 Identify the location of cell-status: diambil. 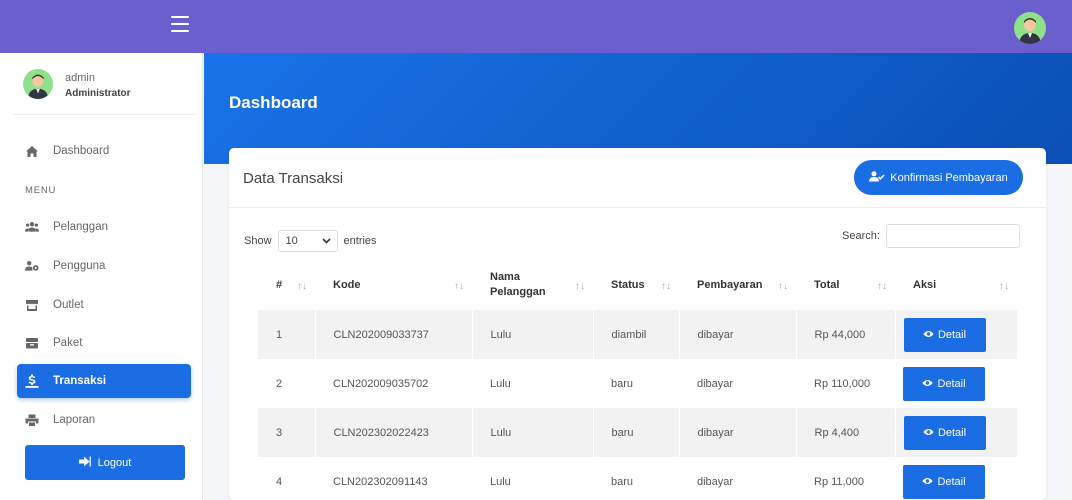
(635, 334).